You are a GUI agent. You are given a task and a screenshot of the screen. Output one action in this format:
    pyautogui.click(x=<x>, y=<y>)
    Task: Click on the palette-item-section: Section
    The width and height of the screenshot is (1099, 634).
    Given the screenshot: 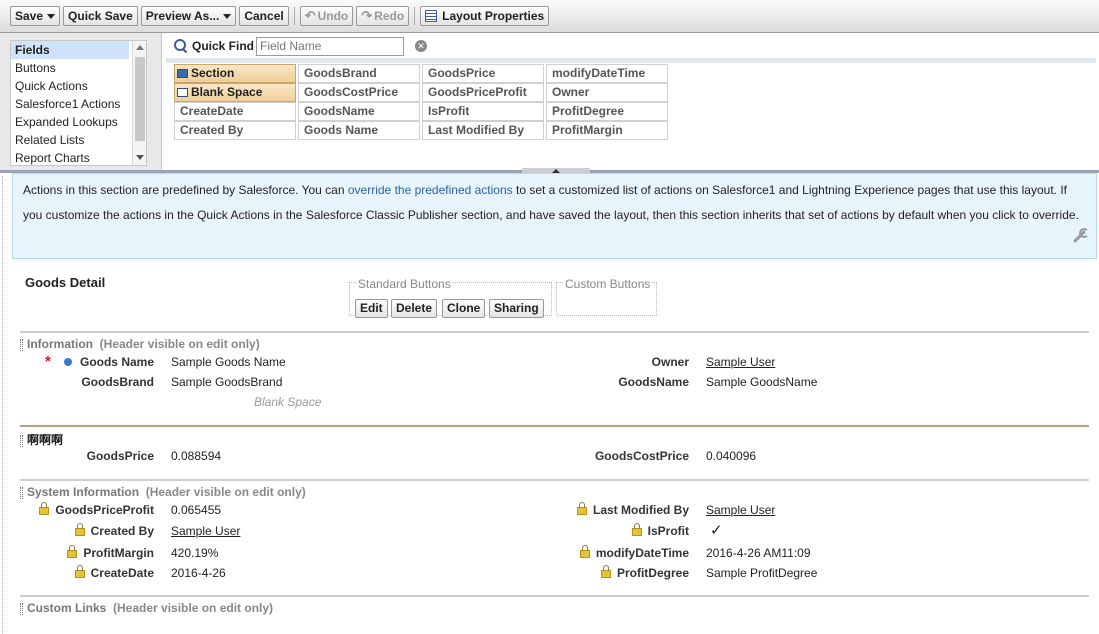 What is the action you would take?
    pyautogui.click(x=235, y=73)
    